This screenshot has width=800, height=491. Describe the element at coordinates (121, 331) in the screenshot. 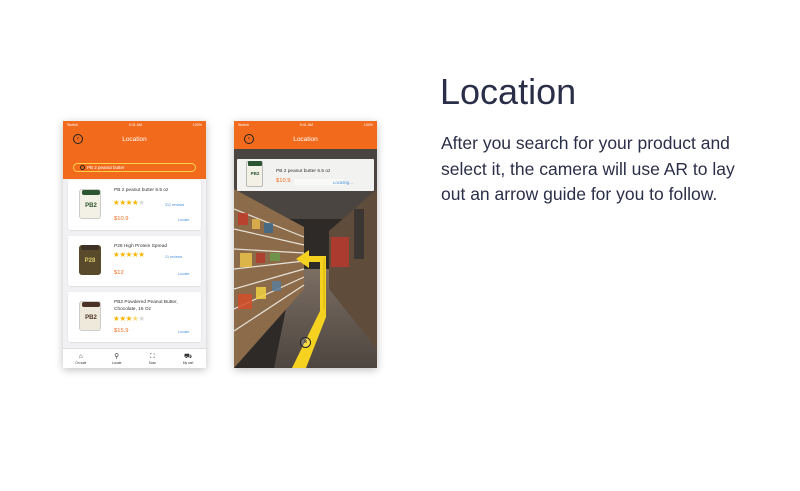

I see `product-price: $15.9` at that location.